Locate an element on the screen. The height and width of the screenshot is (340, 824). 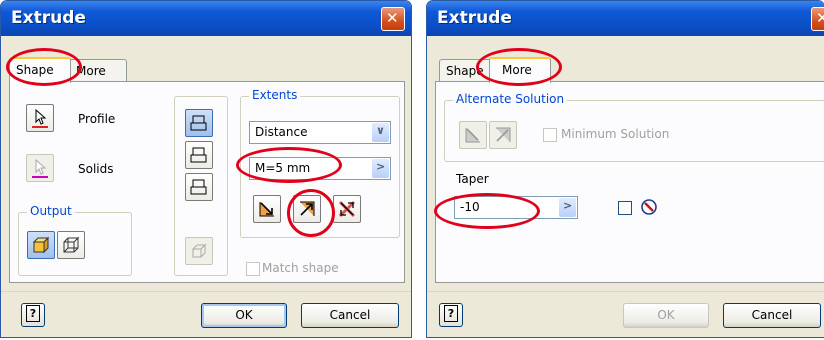
taper-value: -10 is located at coordinates (470, 207).